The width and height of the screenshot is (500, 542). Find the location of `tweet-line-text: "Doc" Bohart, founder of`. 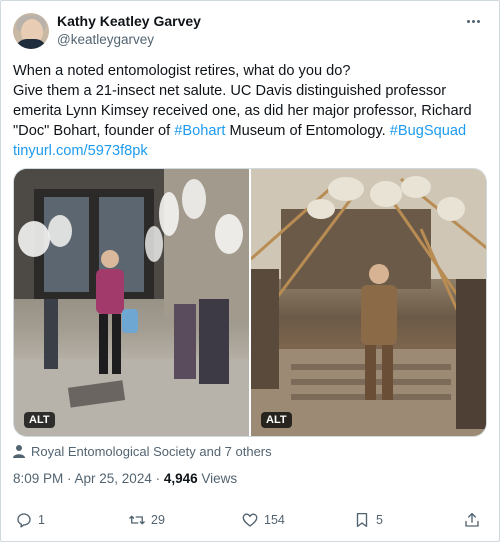

tweet-line-text: "Doc" Bohart, founder of is located at coordinates (94, 131).